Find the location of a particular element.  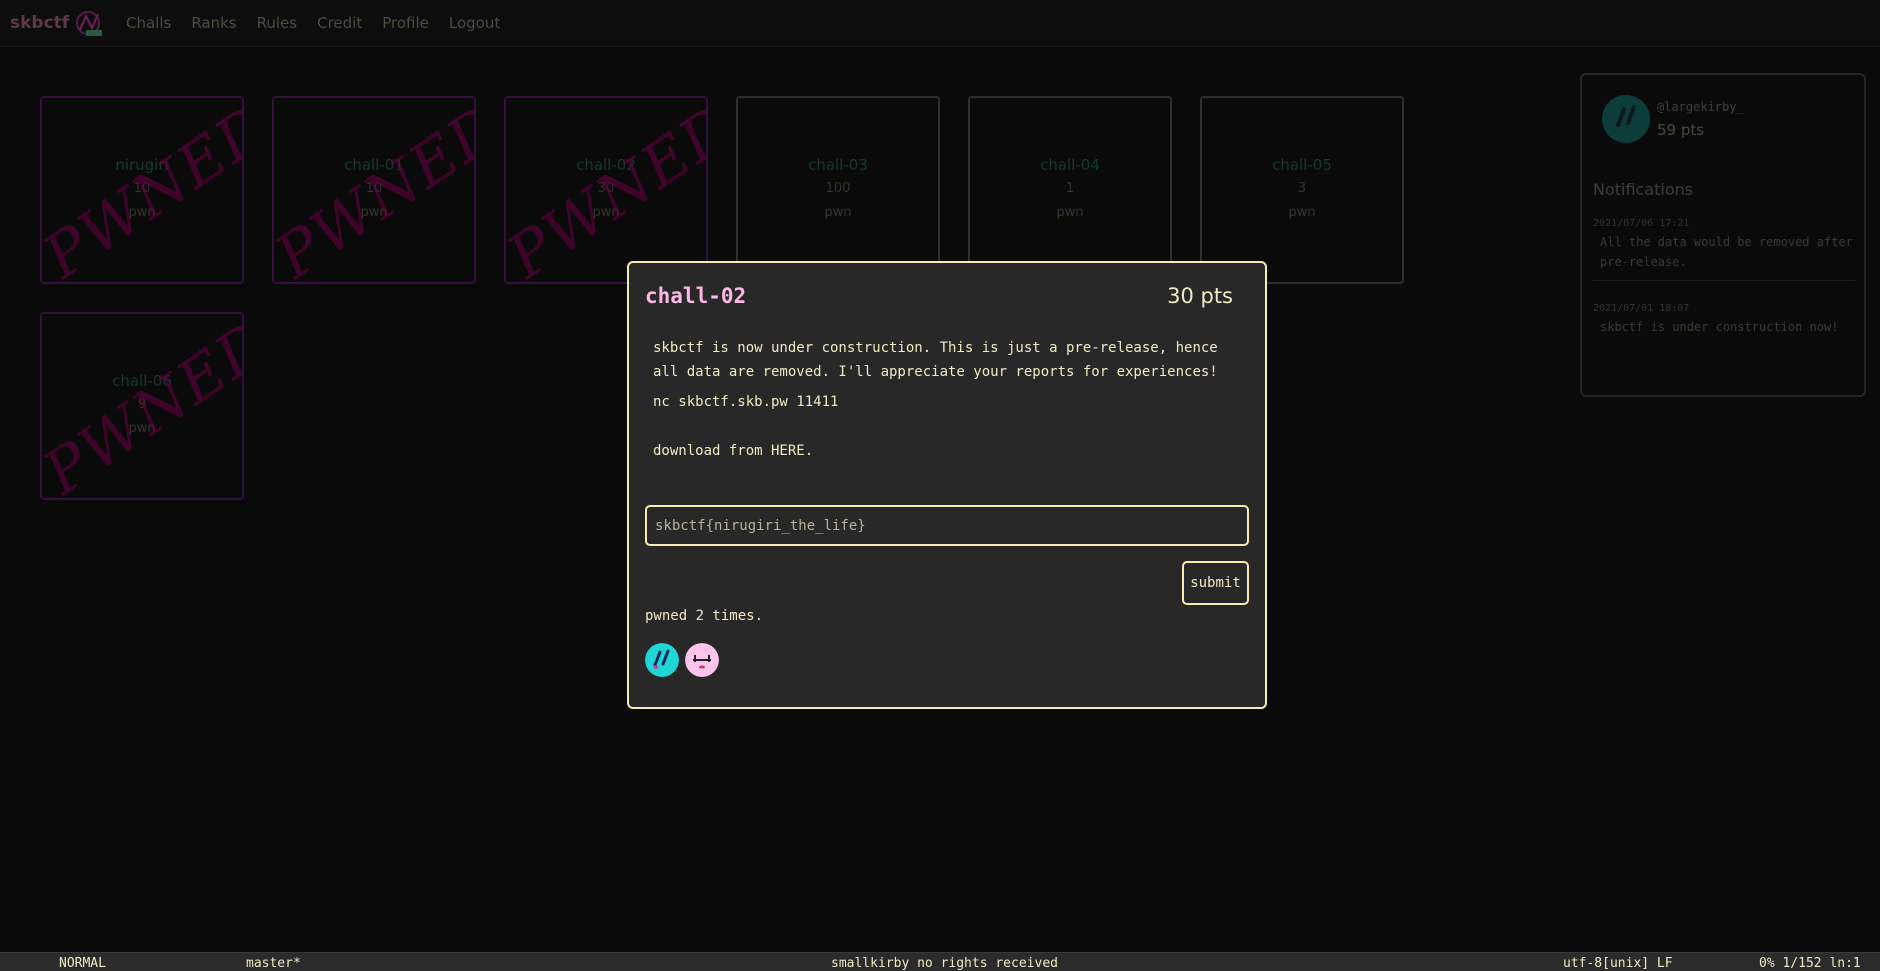

challenge-card-chall-06: chall-06 9 pwn PWNED is located at coordinates (142, 406).